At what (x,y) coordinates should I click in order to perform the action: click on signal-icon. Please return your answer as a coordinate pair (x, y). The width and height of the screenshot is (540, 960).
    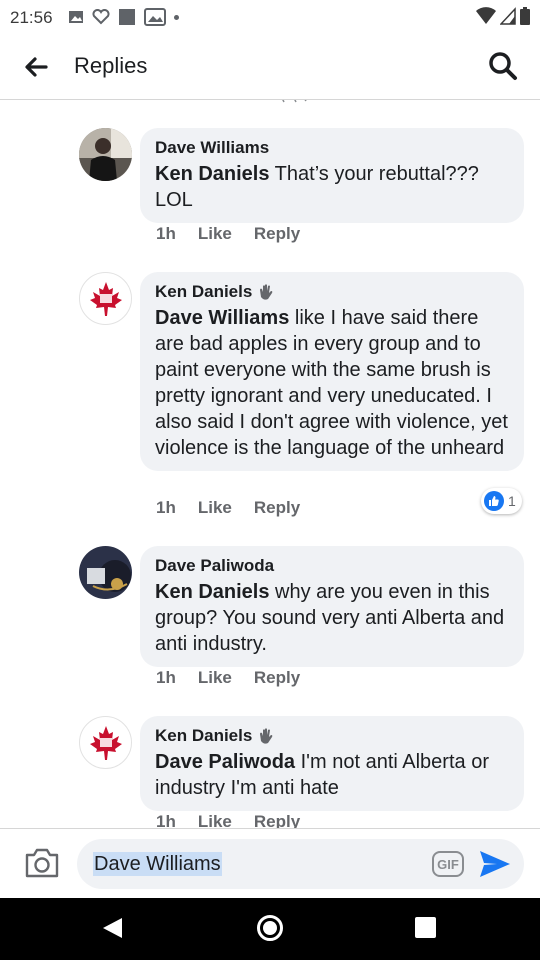
    Looking at the image, I should click on (508, 16).